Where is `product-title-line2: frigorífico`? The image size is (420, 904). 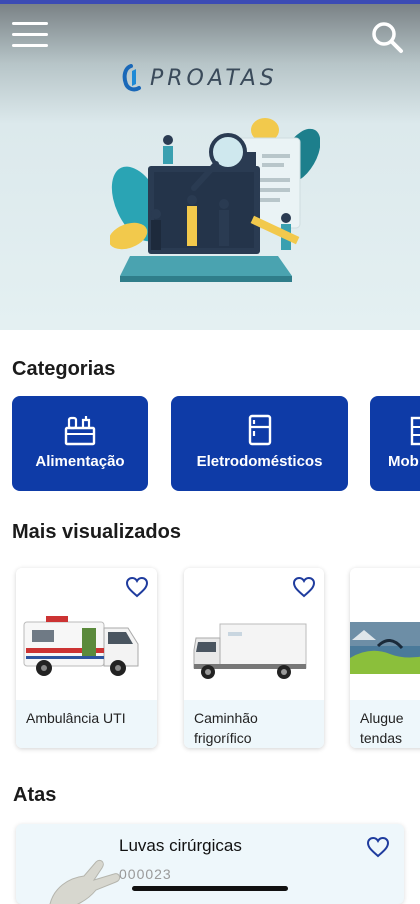
product-title-line2: frigorífico is located at coordinates (223, 738).